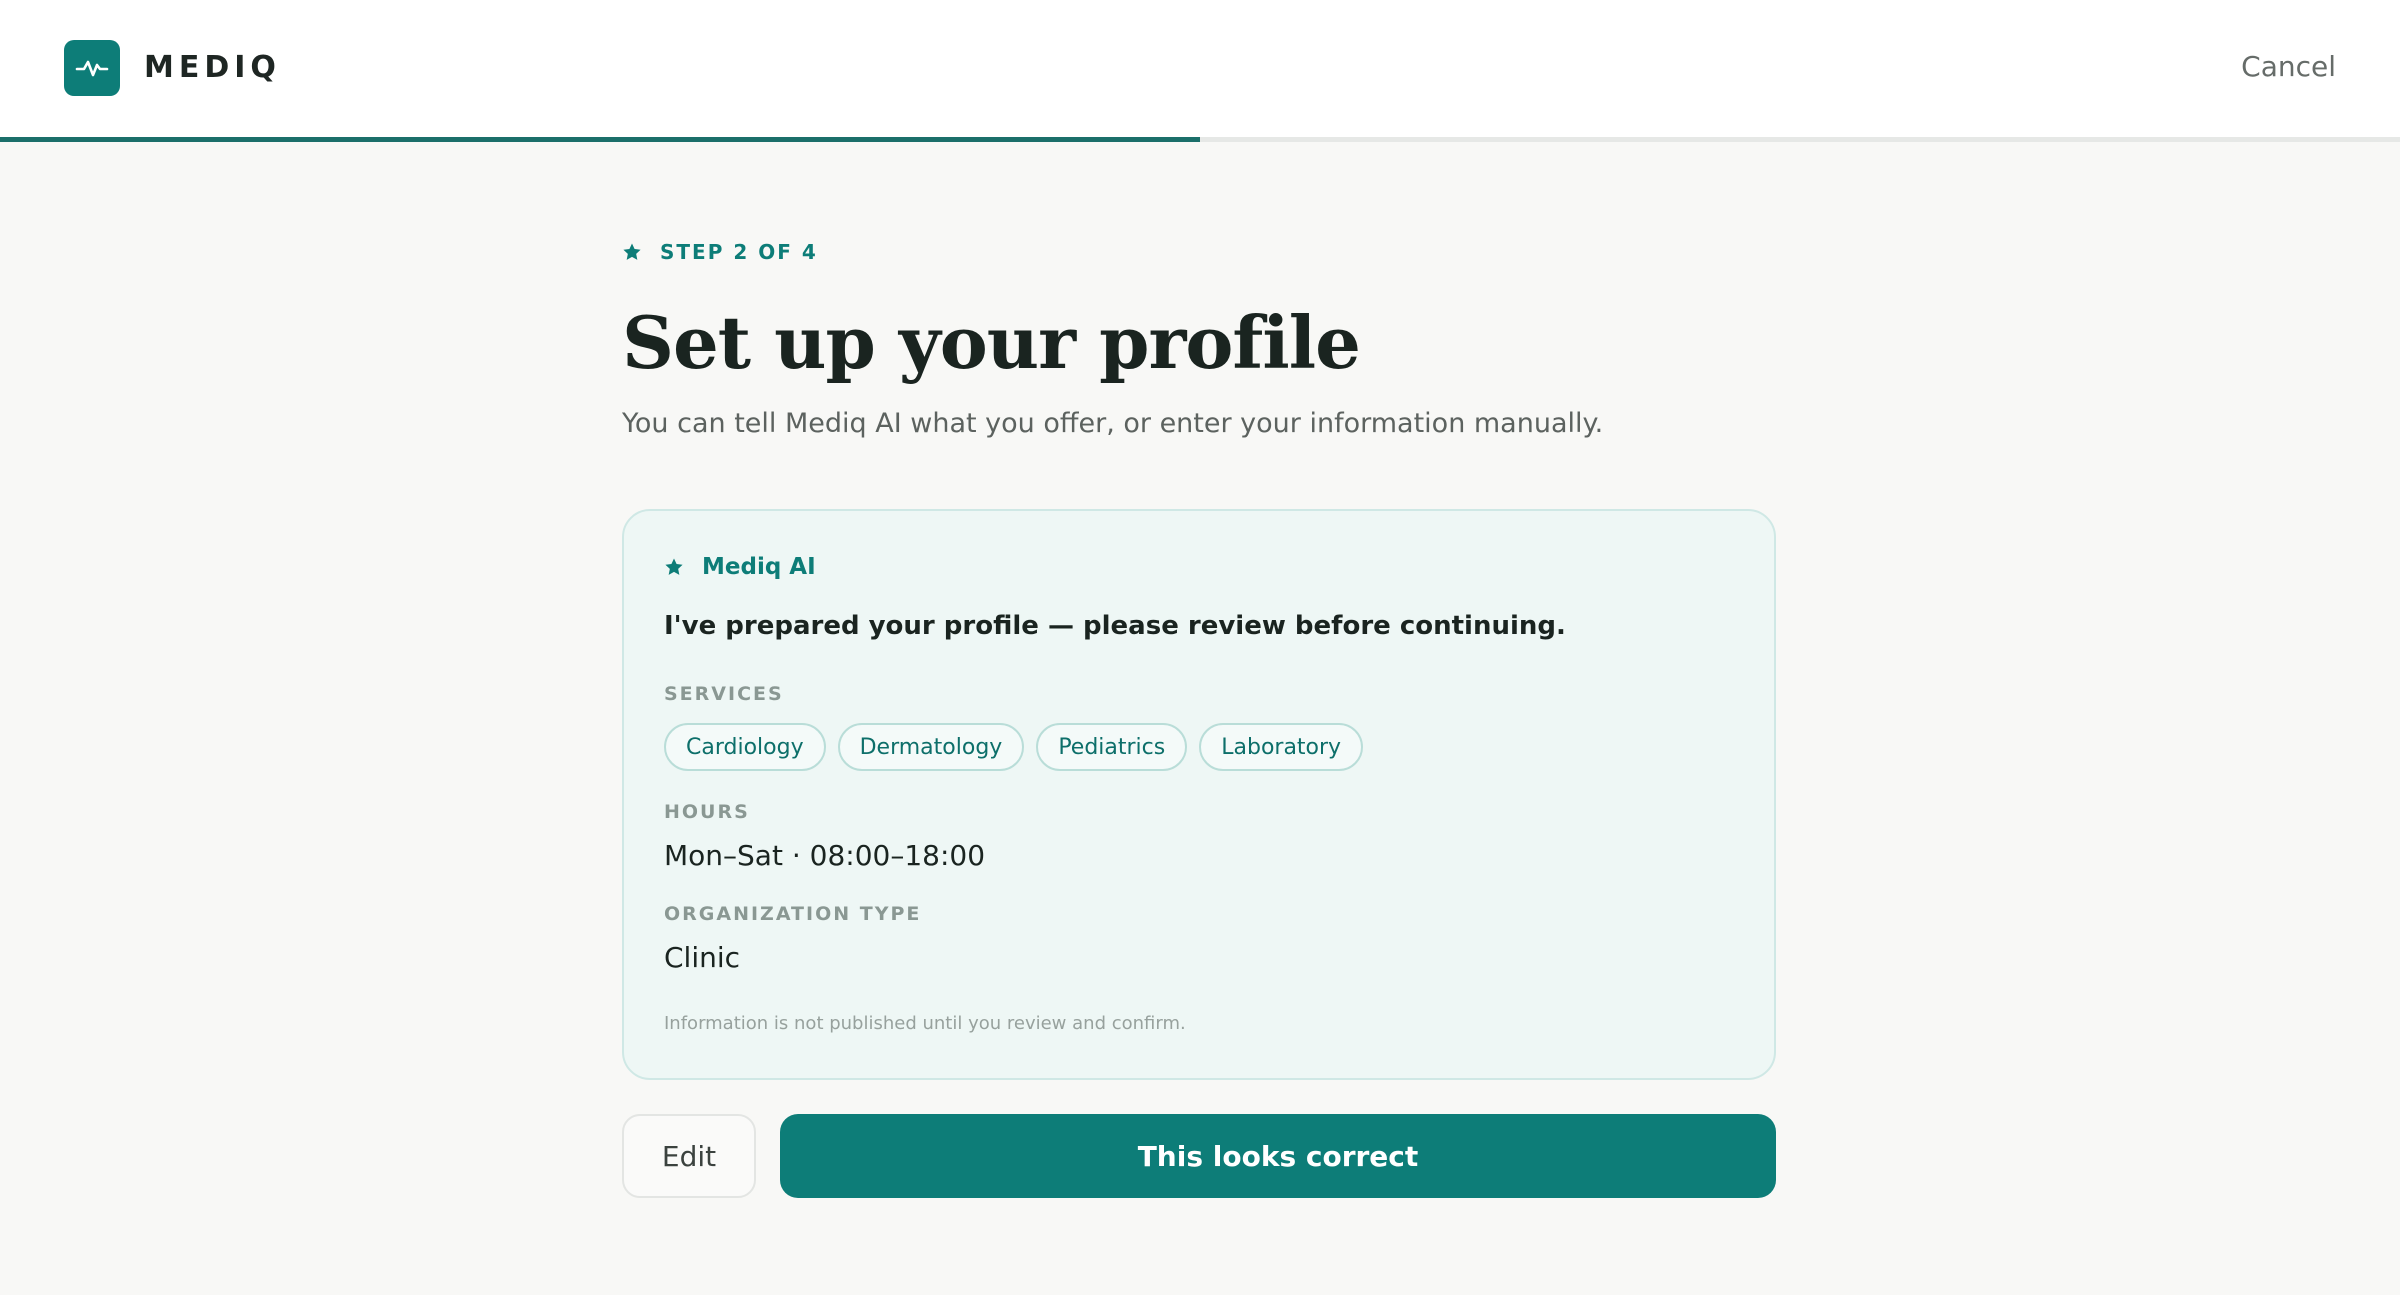  Describe the element at coordinates (1200, 69) in the screenshot. I see `top-bar: MEDIQ Cancel` at that location.